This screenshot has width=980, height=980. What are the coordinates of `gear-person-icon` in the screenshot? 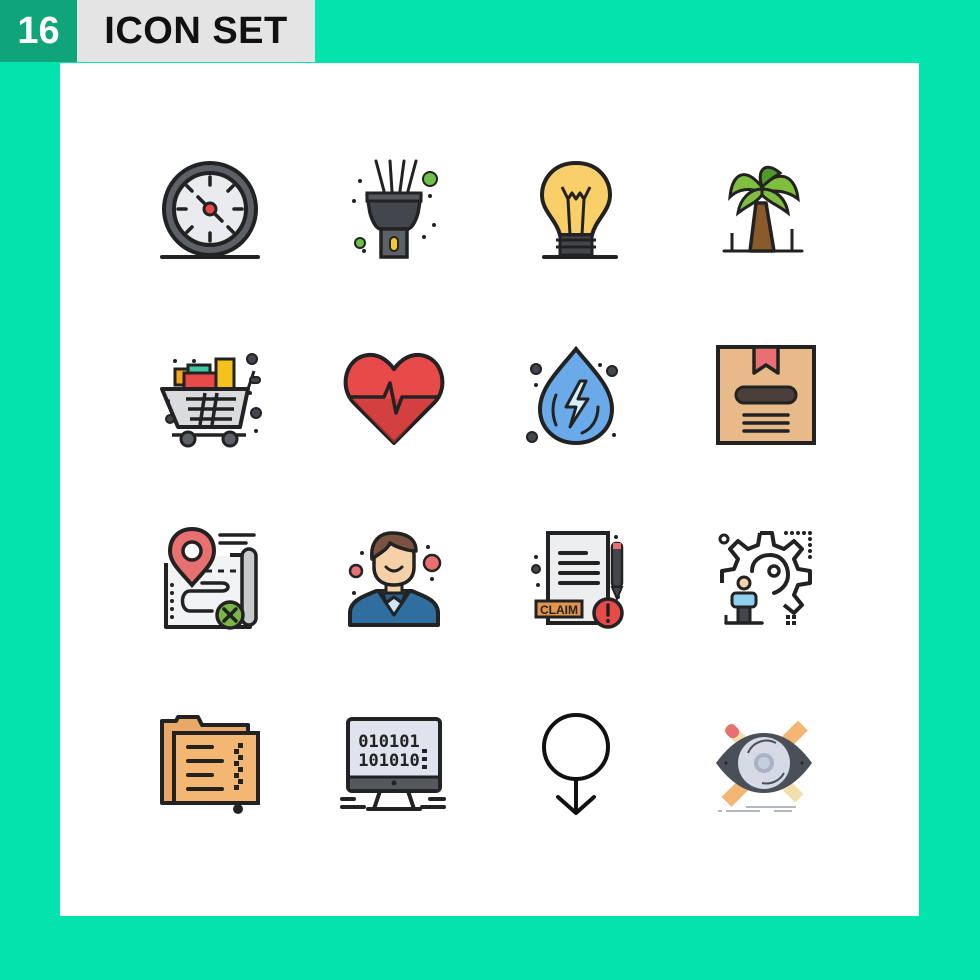 It's located at (764, 579).